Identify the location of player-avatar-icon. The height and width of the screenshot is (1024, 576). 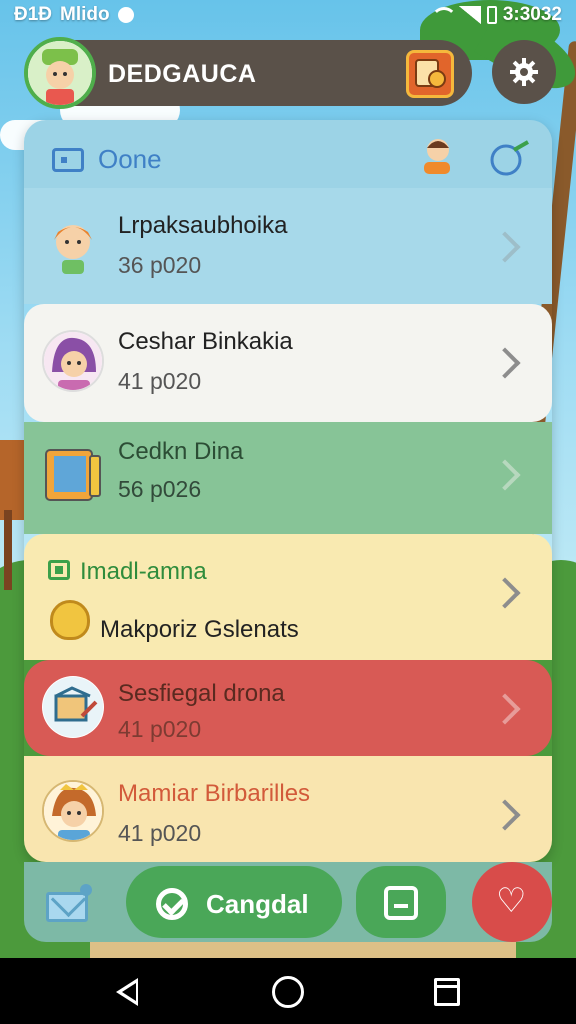
(60, 73).